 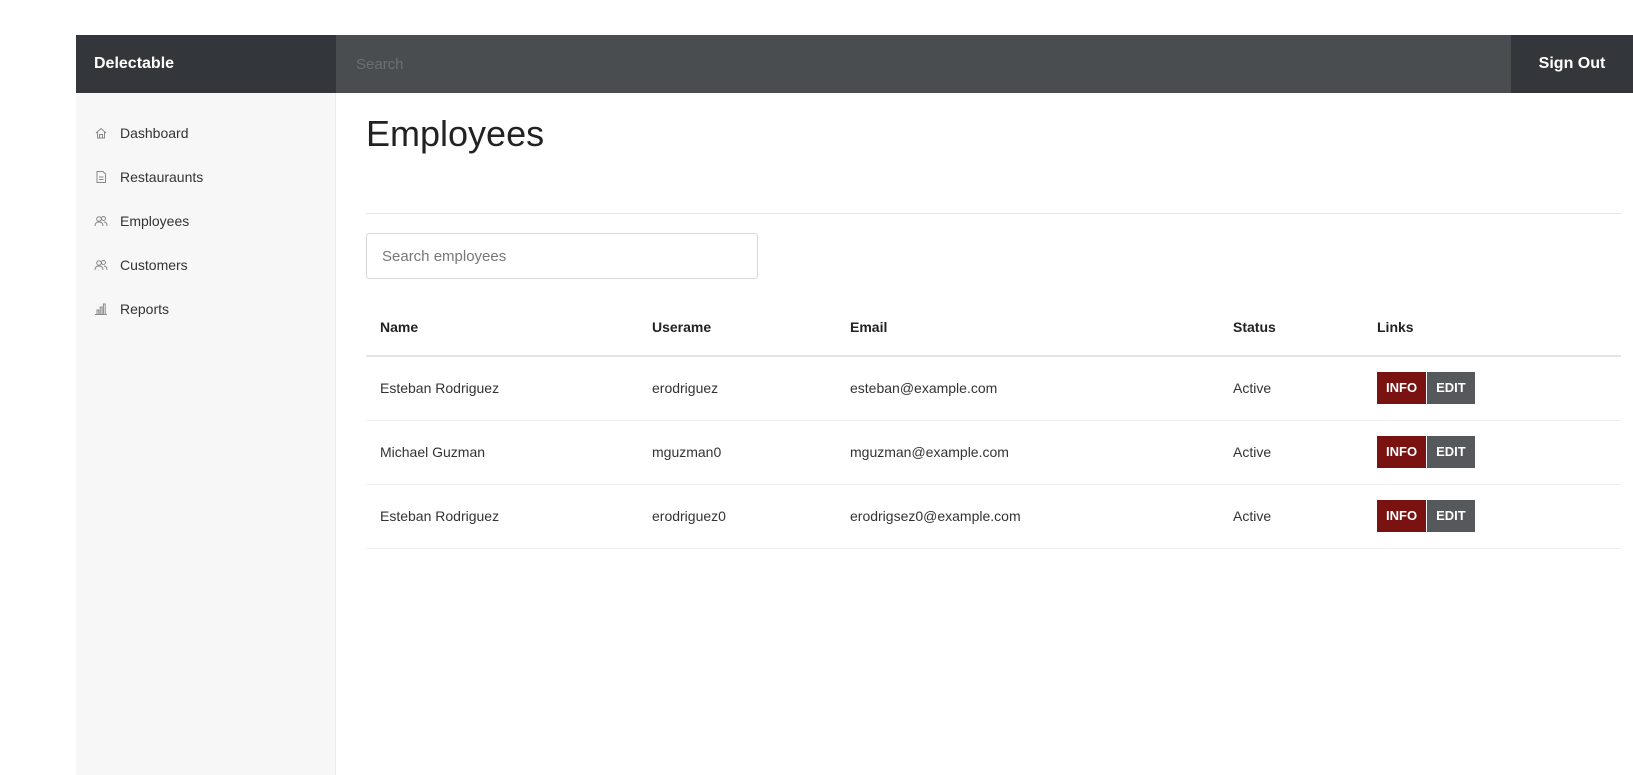 What do you see at coordinates (145, 309) in the screenshot?
I see `sidebar-item-label: Reports` at bounding box center [145, 309].